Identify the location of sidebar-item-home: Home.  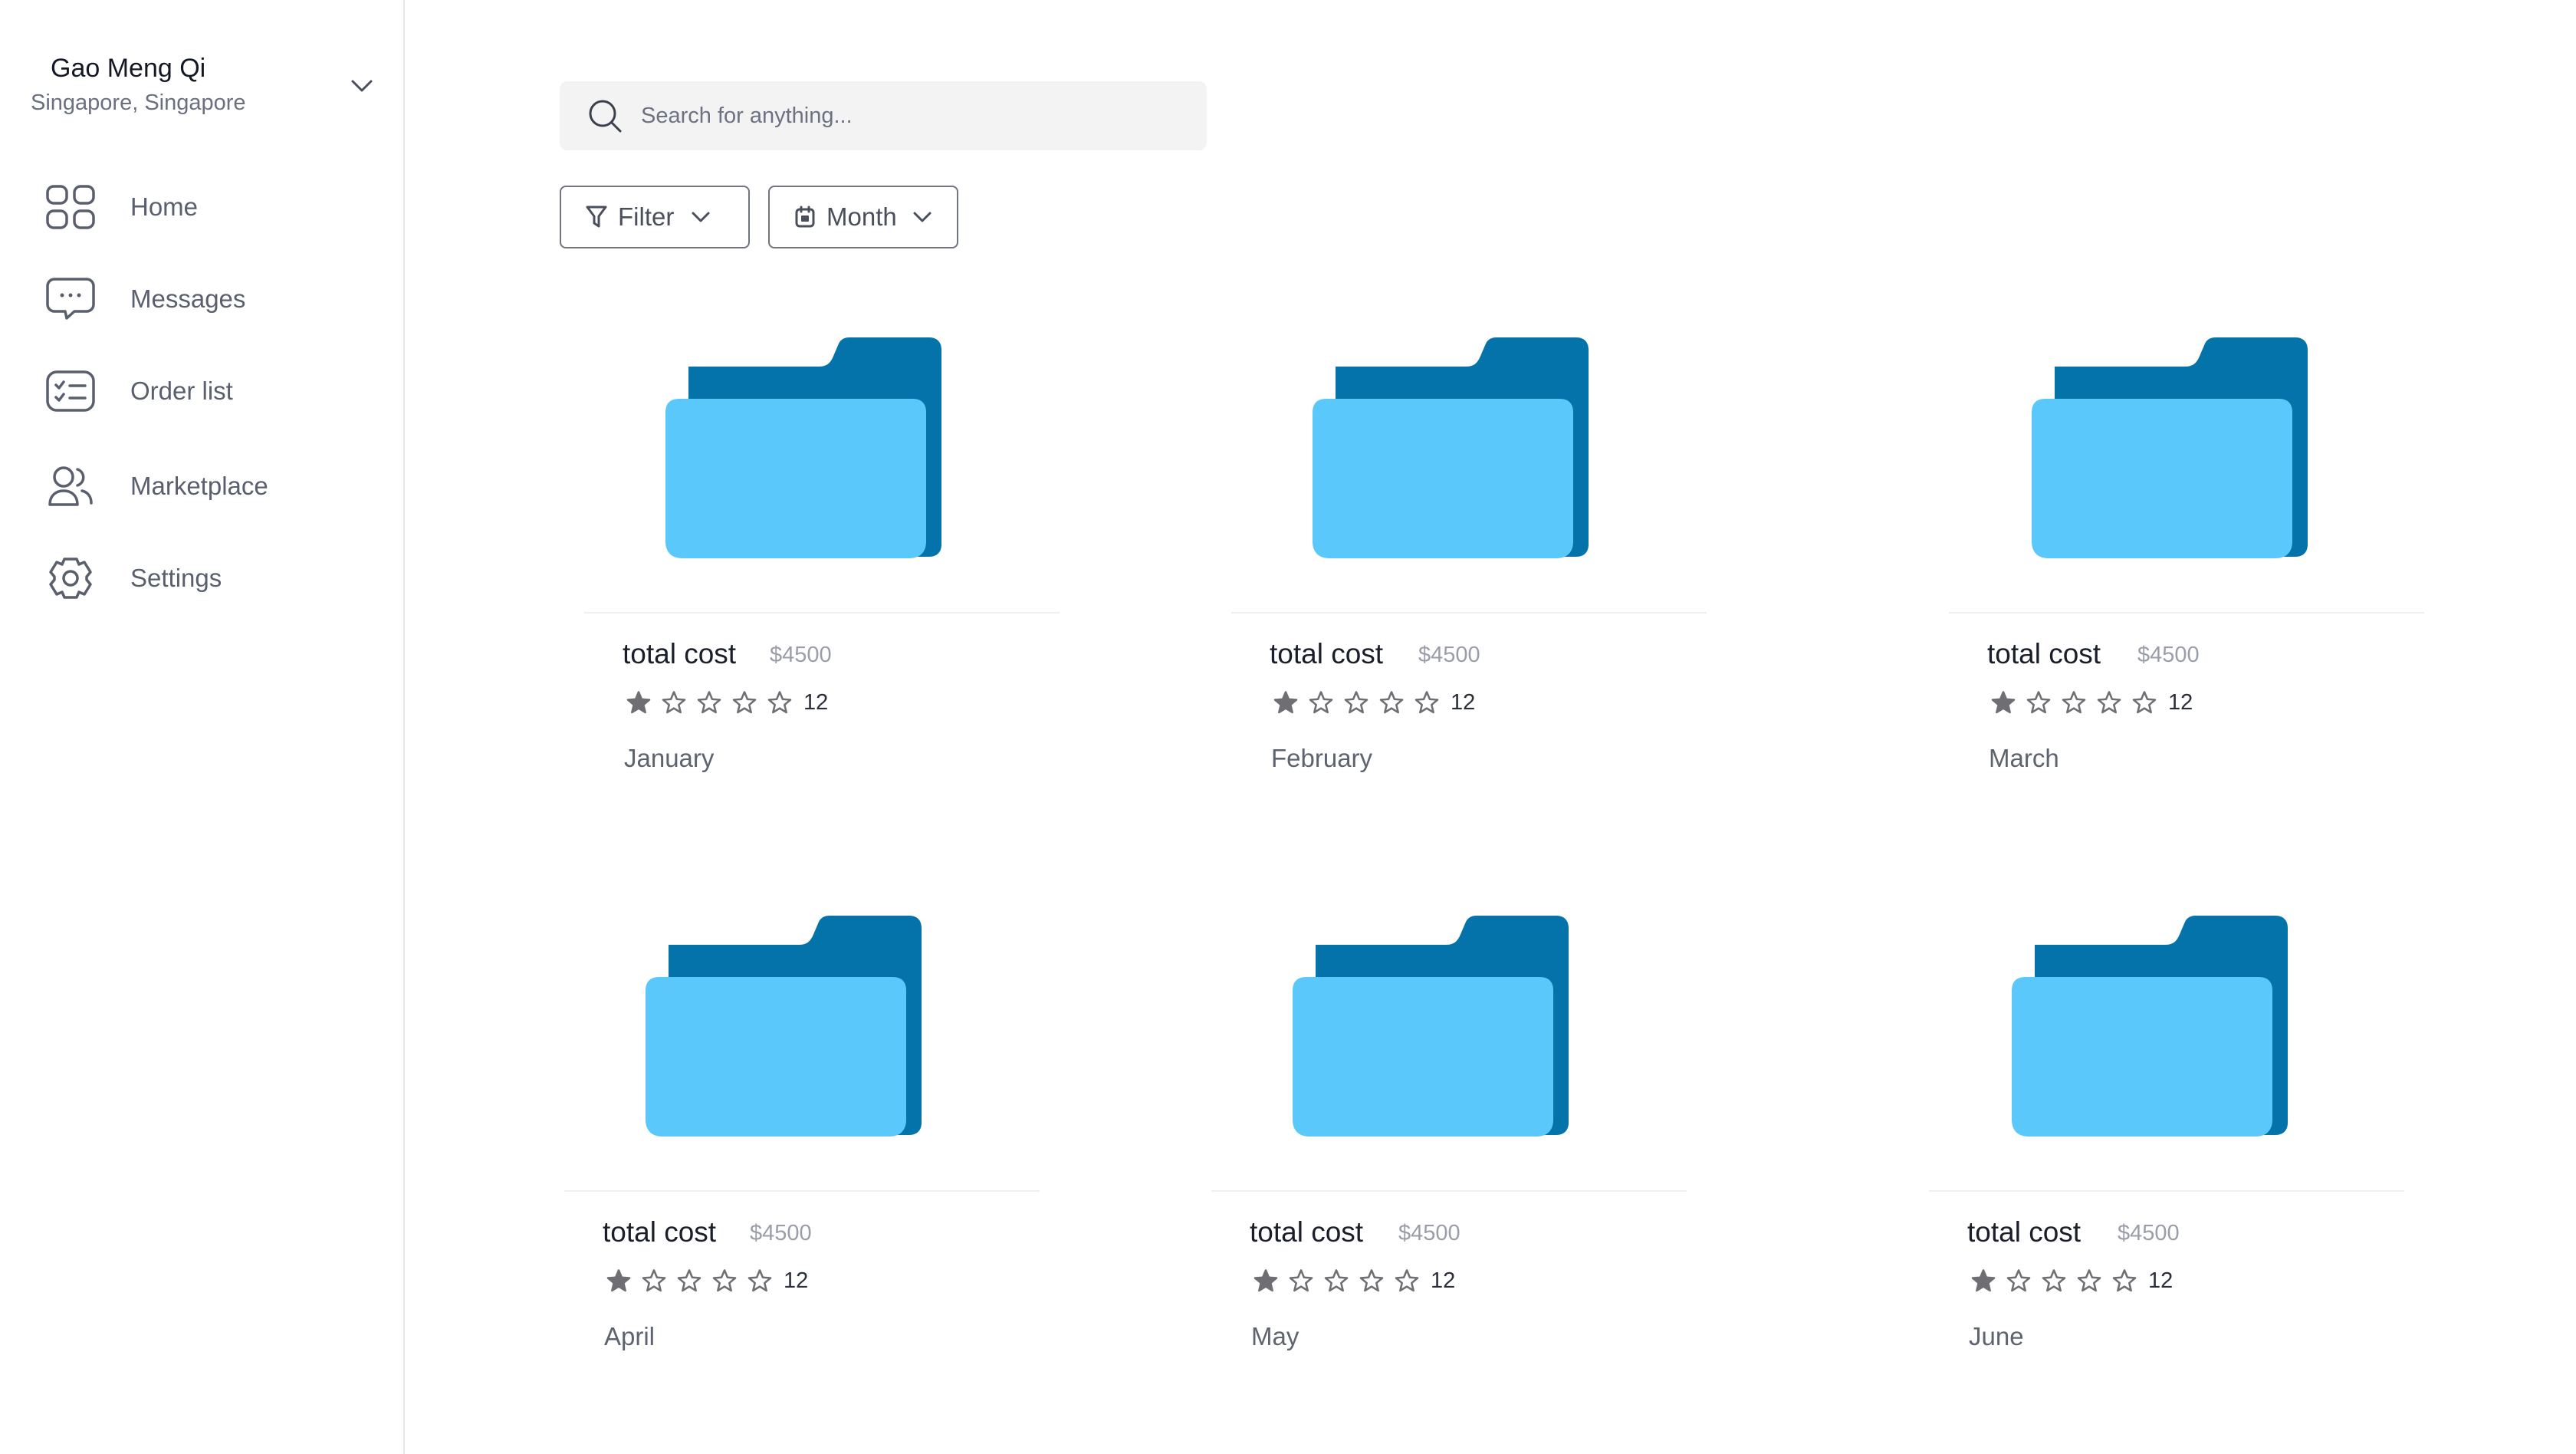
(209, 207).